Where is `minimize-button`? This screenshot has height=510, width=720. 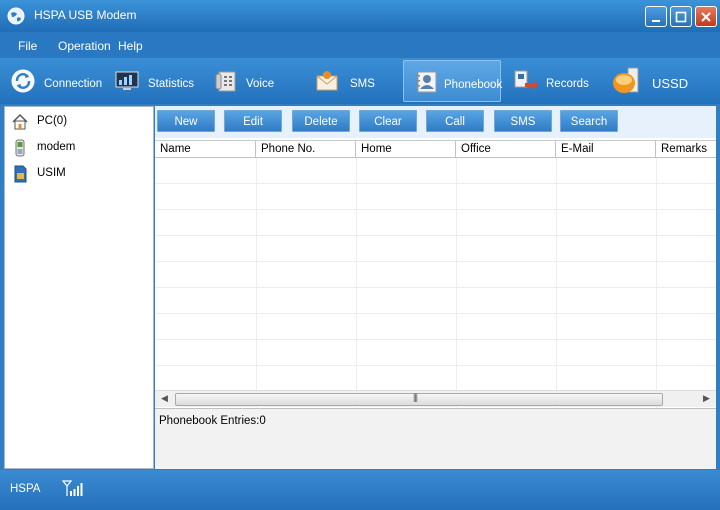 minimize-button is located at coordinates (656, 16).